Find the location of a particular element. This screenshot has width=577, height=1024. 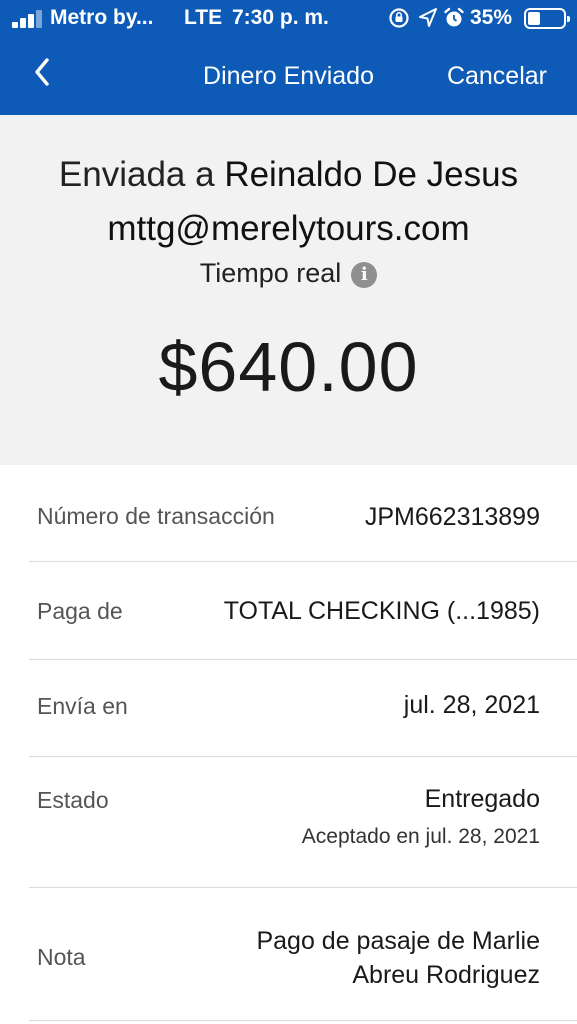

recipient-name: Reinaldo De Jesus is located at coordinates (371, 174).